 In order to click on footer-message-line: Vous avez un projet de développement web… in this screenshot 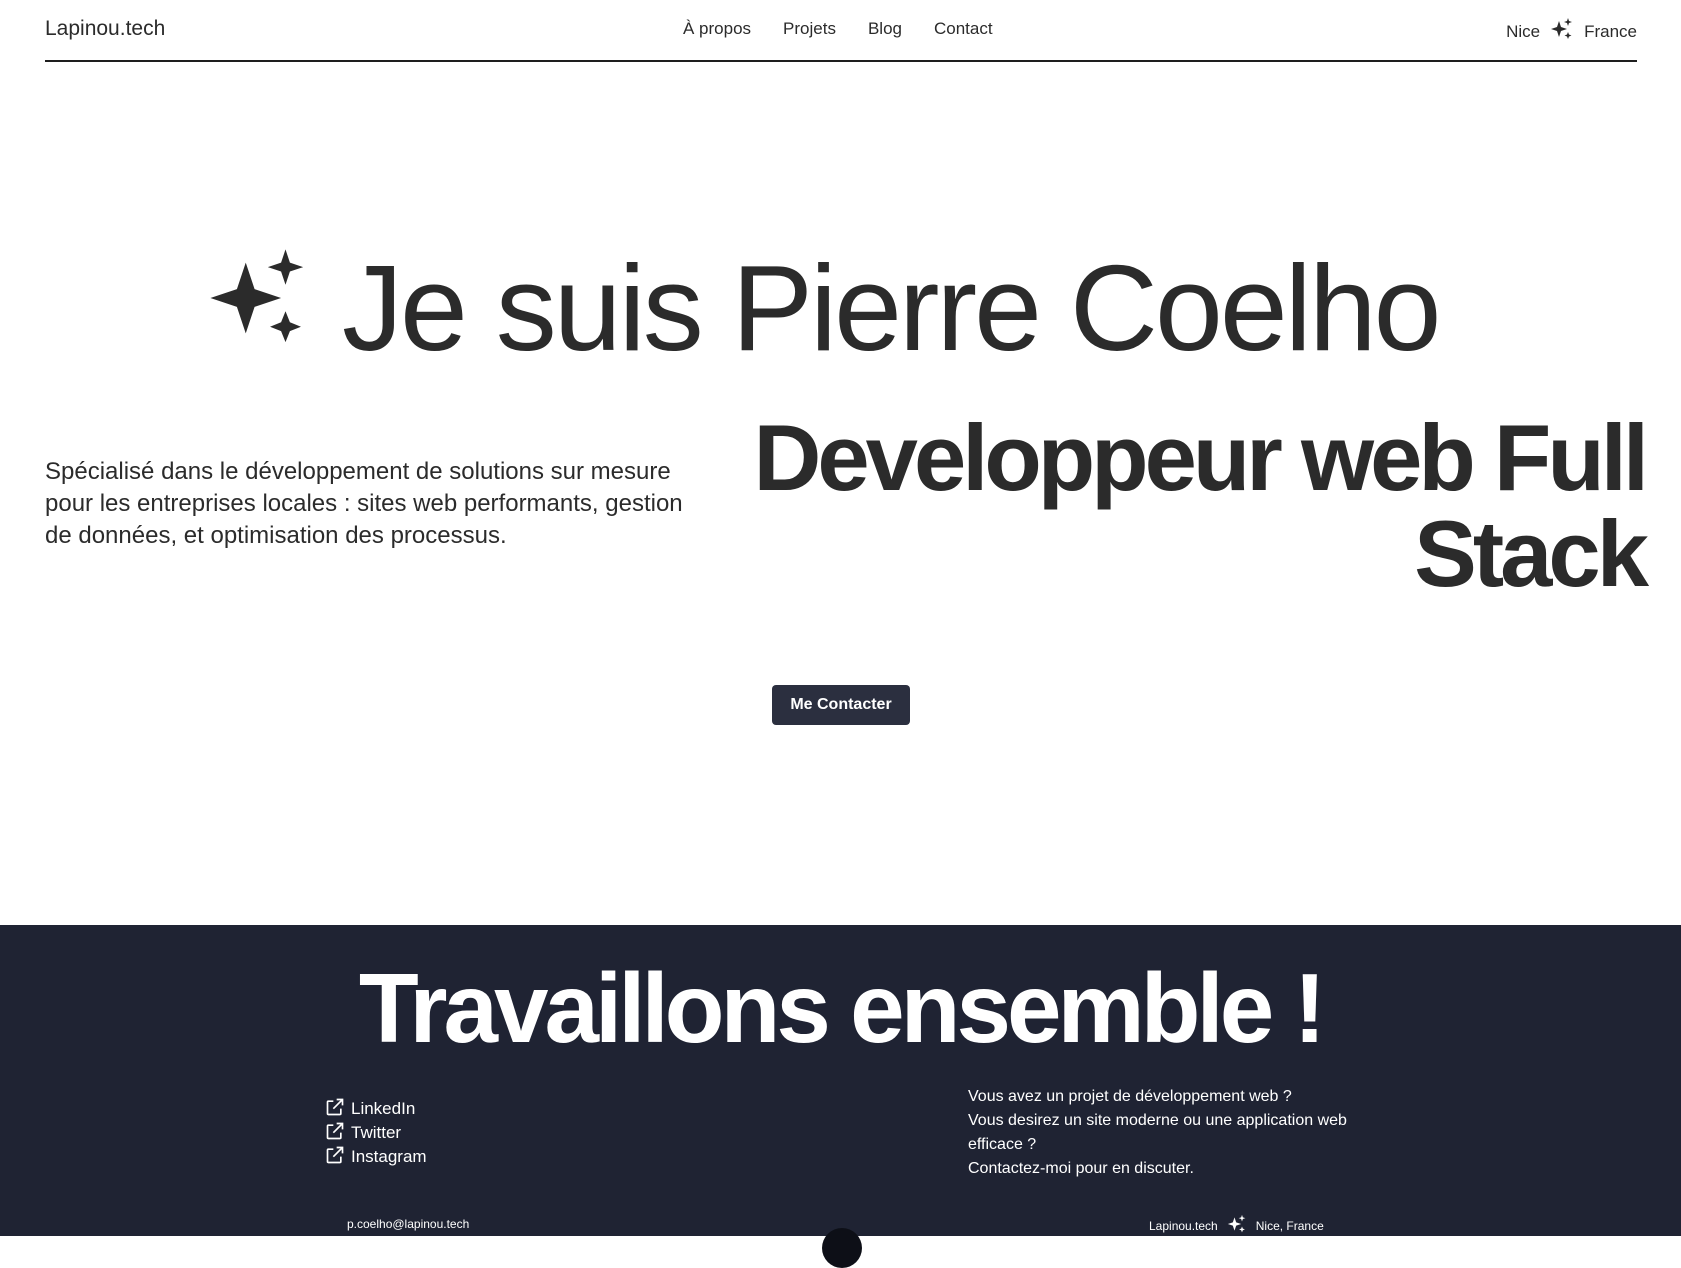, I will do `click(1130, 1096)`.